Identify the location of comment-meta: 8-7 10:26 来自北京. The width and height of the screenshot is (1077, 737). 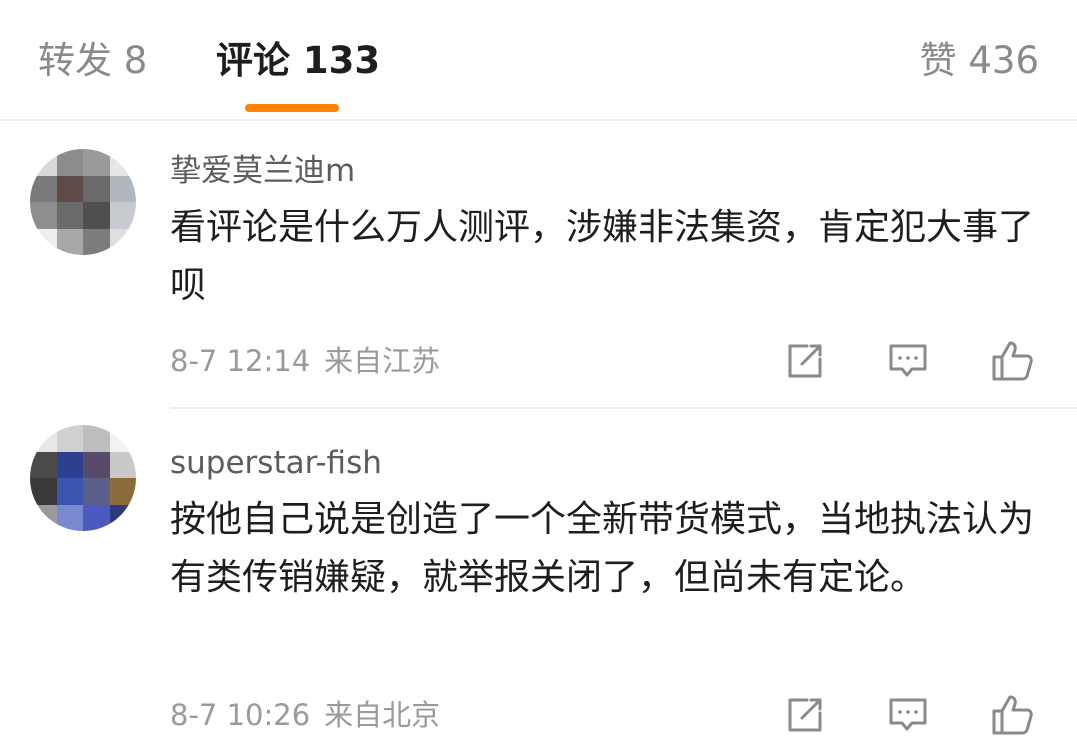
(305, 715).